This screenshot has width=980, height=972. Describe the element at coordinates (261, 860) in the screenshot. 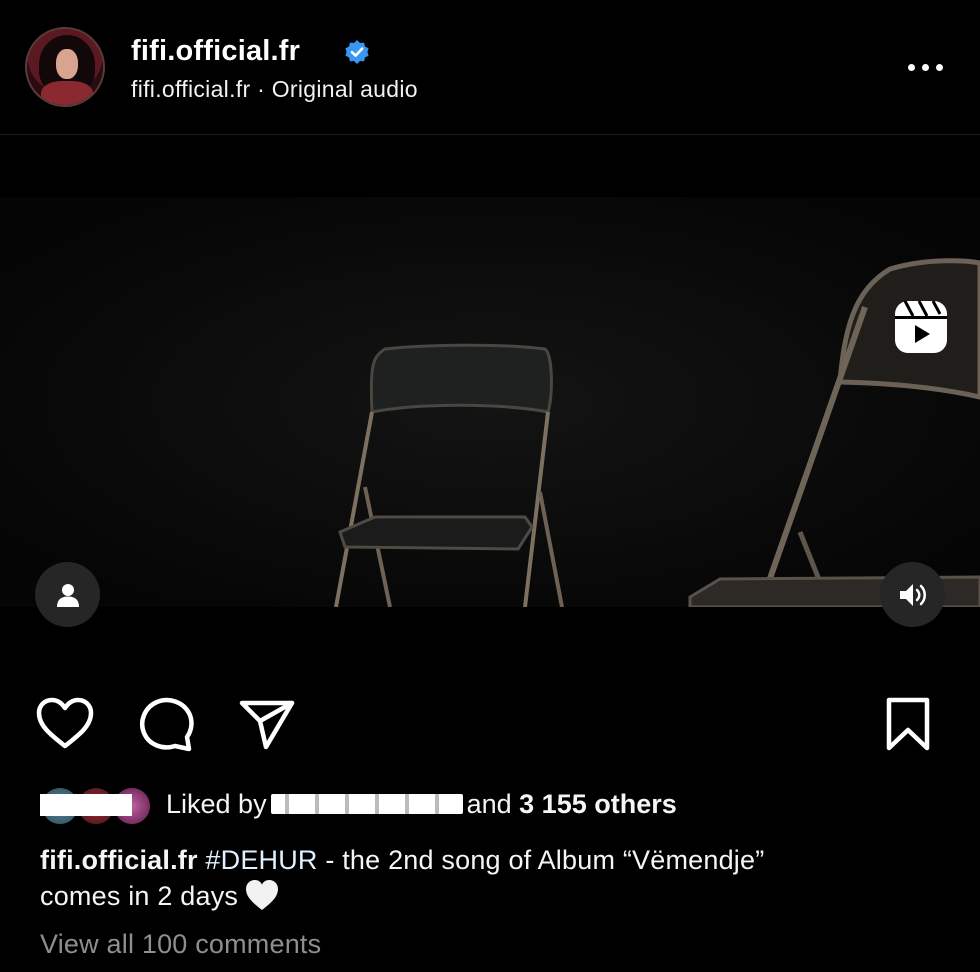

I see `caption-hashtag: #DEHUR` at that location.